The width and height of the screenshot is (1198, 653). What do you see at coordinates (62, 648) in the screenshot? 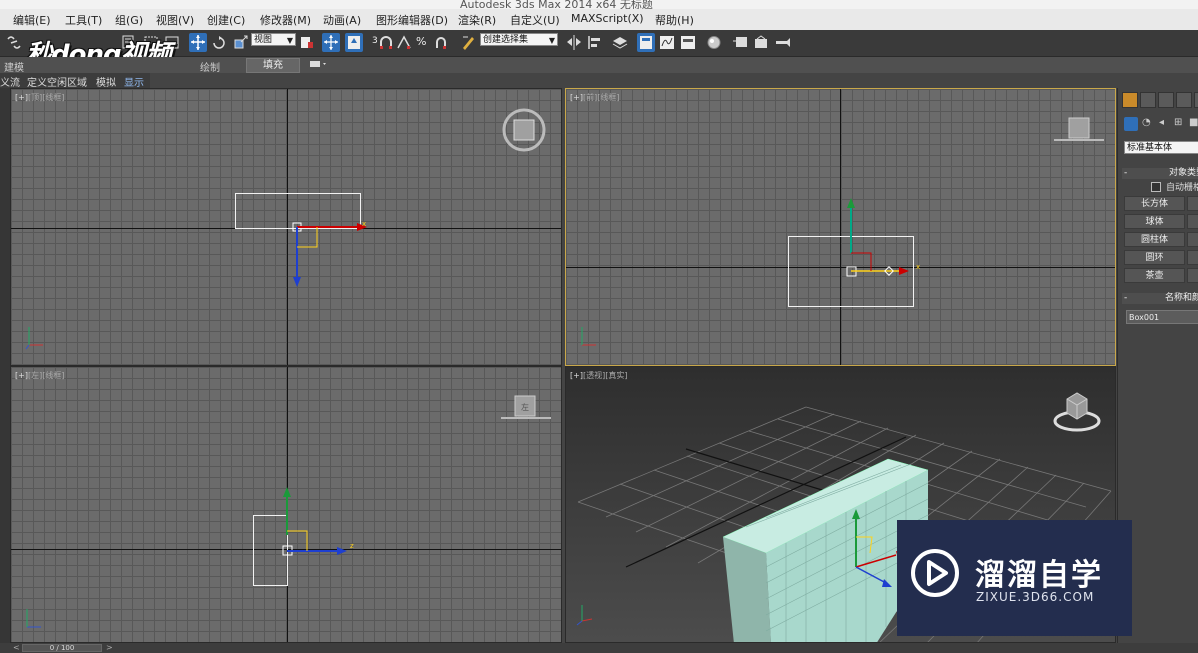
I see `time-slider: 0 / 100` at bounding box center [62, 648].